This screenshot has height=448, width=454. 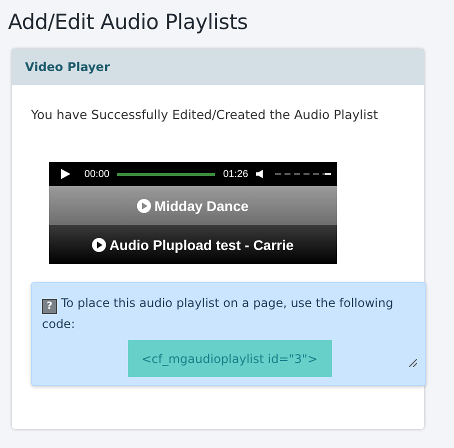 What do you see at coordinates (230, 358) in the screenshot?
I see `code-field: <cf_mgaudioplaylist id="3">` at bounding box center [230, 358].